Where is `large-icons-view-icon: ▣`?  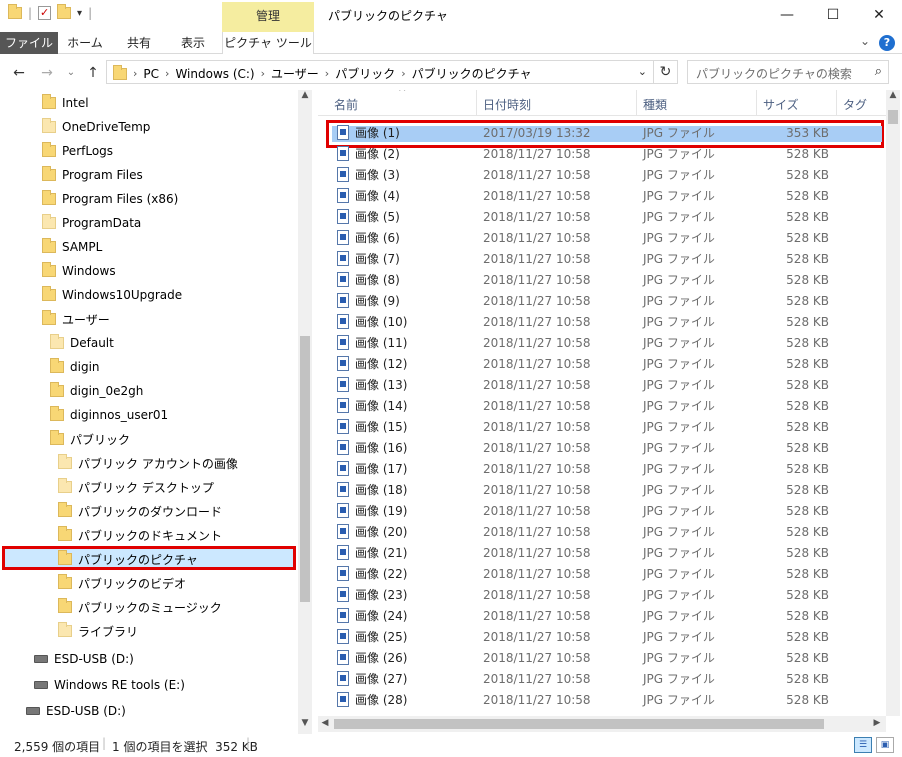
large-icons-view-icon: ▣ is located at coordinates (885, 745).